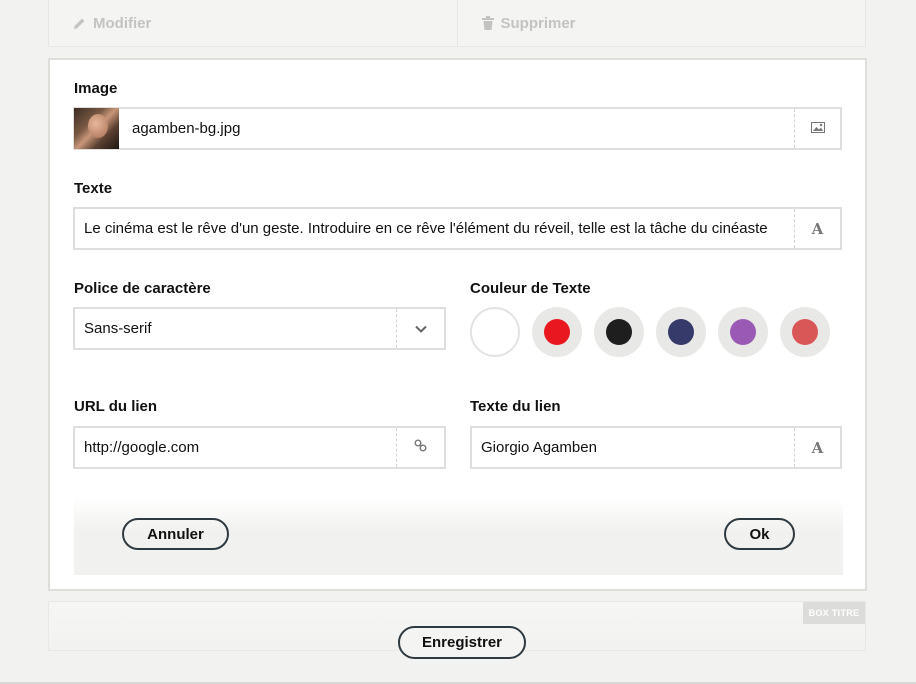 The image size is (916, 684). I want to click on save-button: Enregistrer, so click(462, 642).